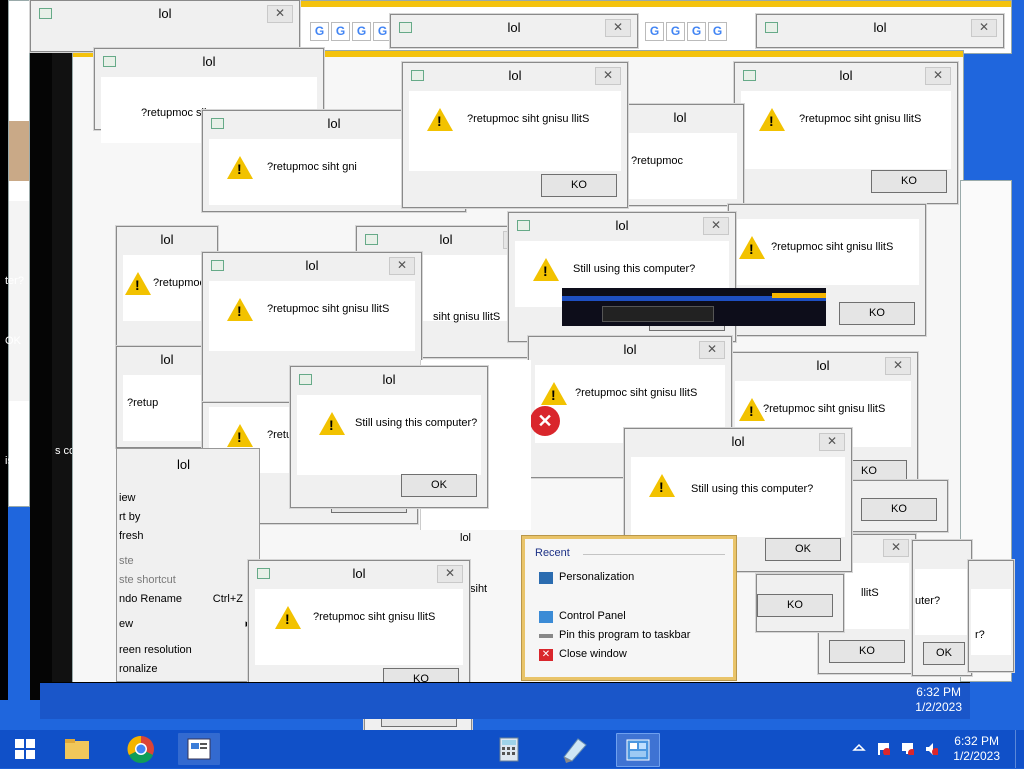 Image resolution: width=1024 pixels, height=769 pixels. I want to click on menu-item-sort-by: rt by, so click(188, 517).